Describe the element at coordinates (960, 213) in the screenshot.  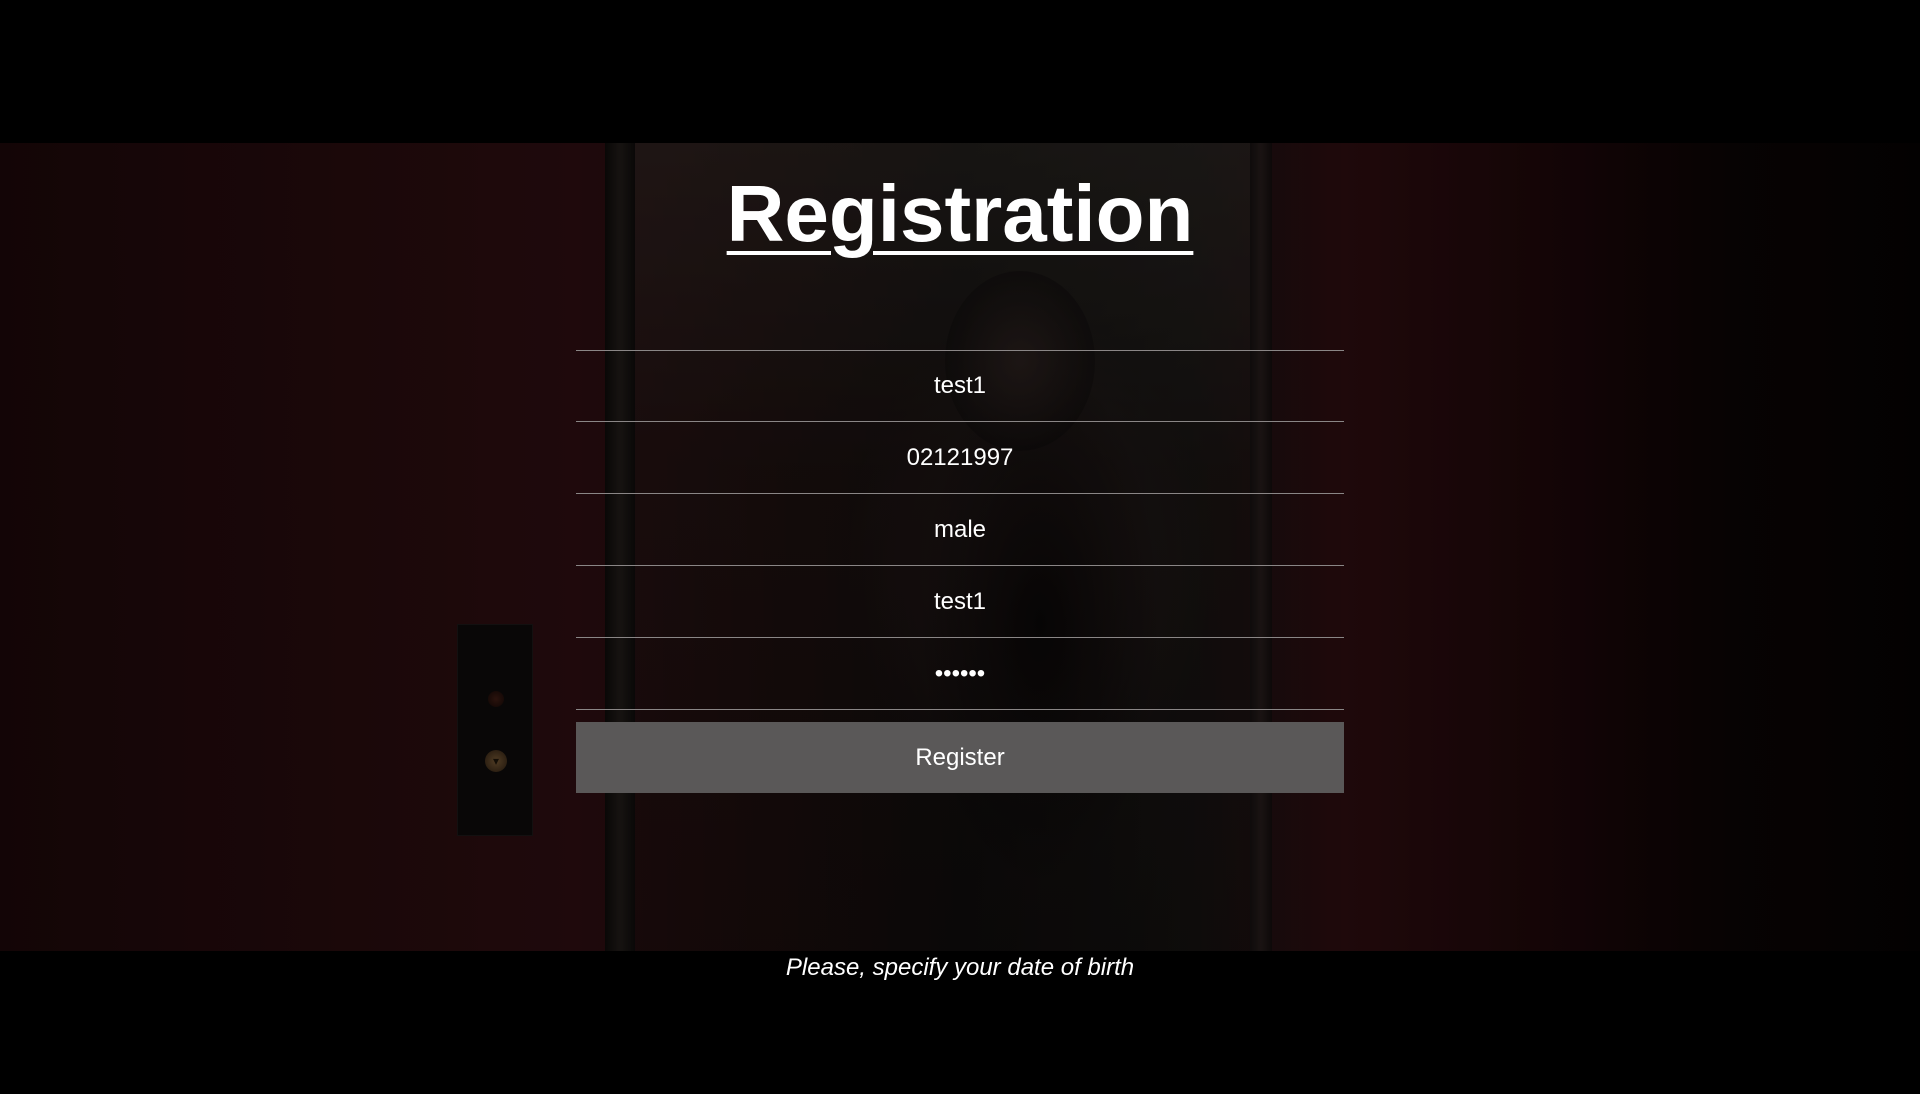
I see `page-title: Registration` at that location.